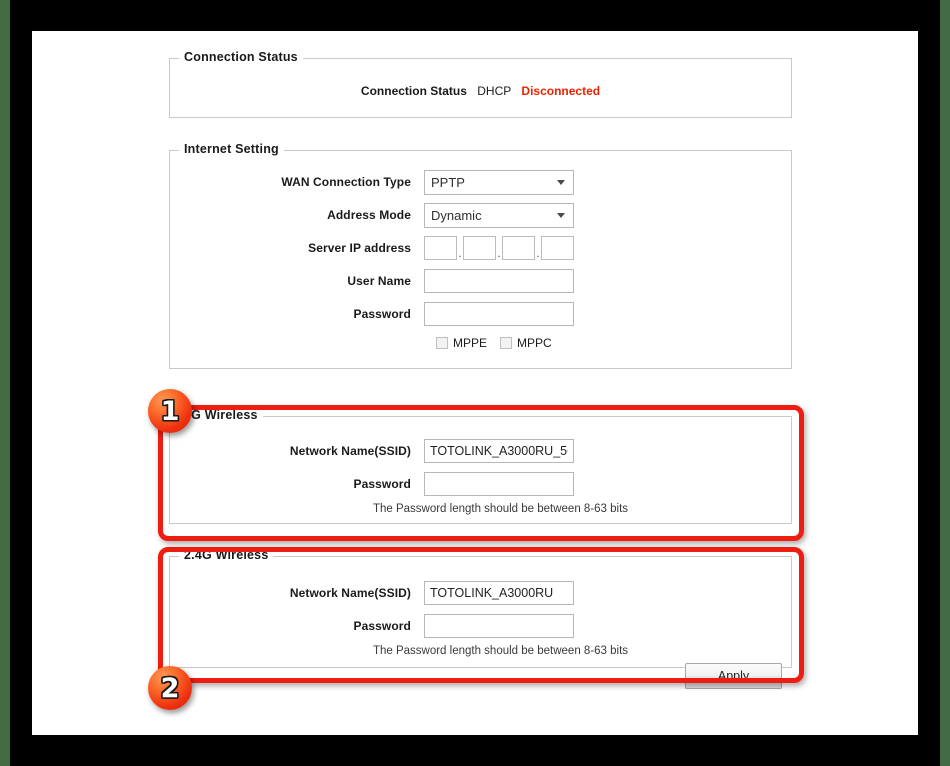 The width and height of the screenshot is (950, 766). I want to click on wireless-5g-ssid-label: Network Name(SSID), so click(350, 451).